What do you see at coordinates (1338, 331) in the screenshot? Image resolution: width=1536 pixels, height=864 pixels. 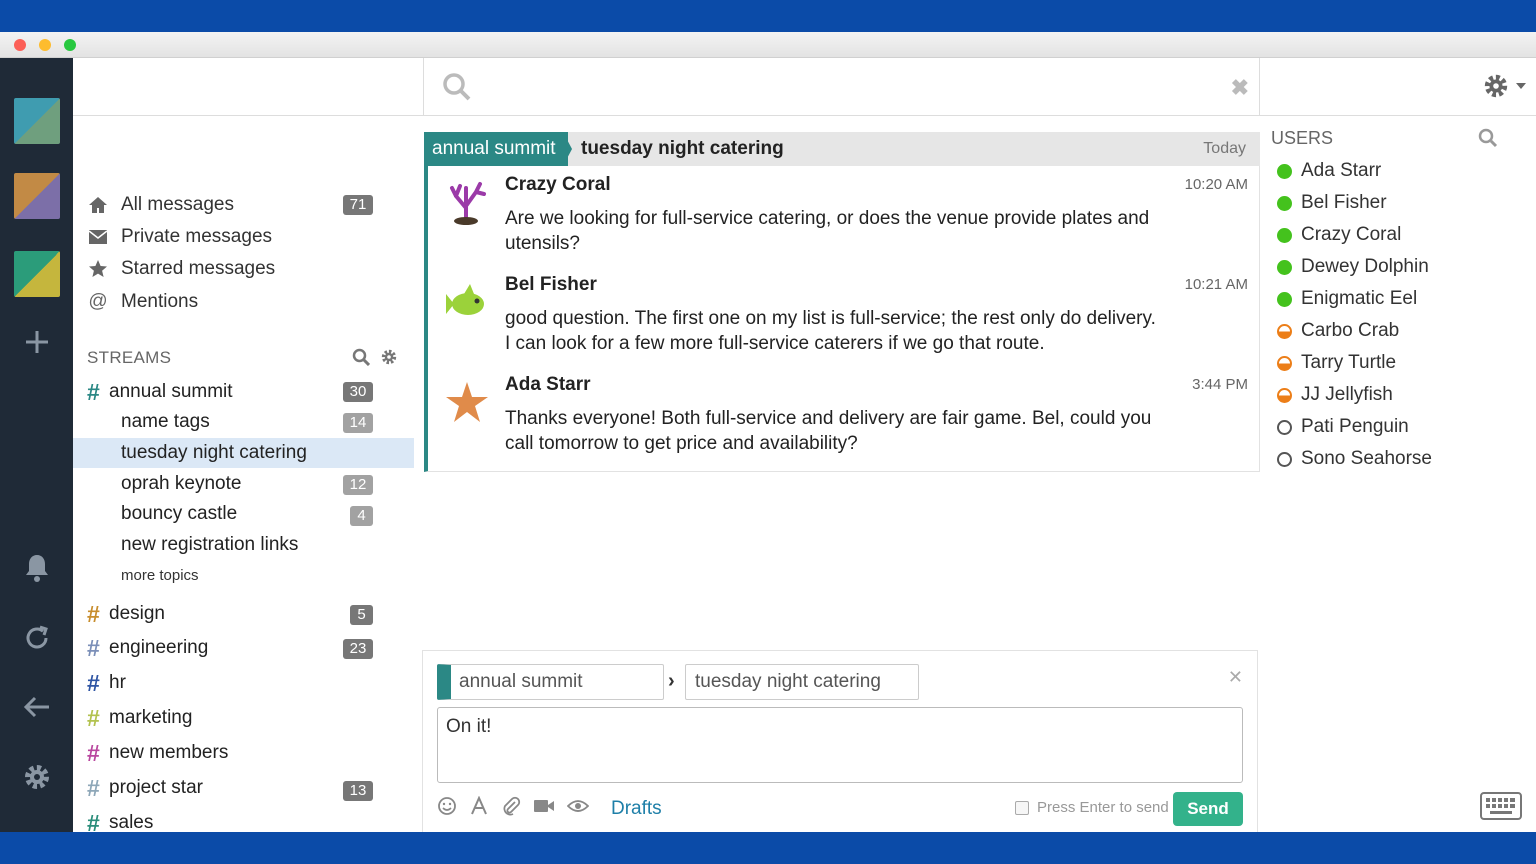 I see `user-item: Carbo Crab` at bounding box center [1338, 331].